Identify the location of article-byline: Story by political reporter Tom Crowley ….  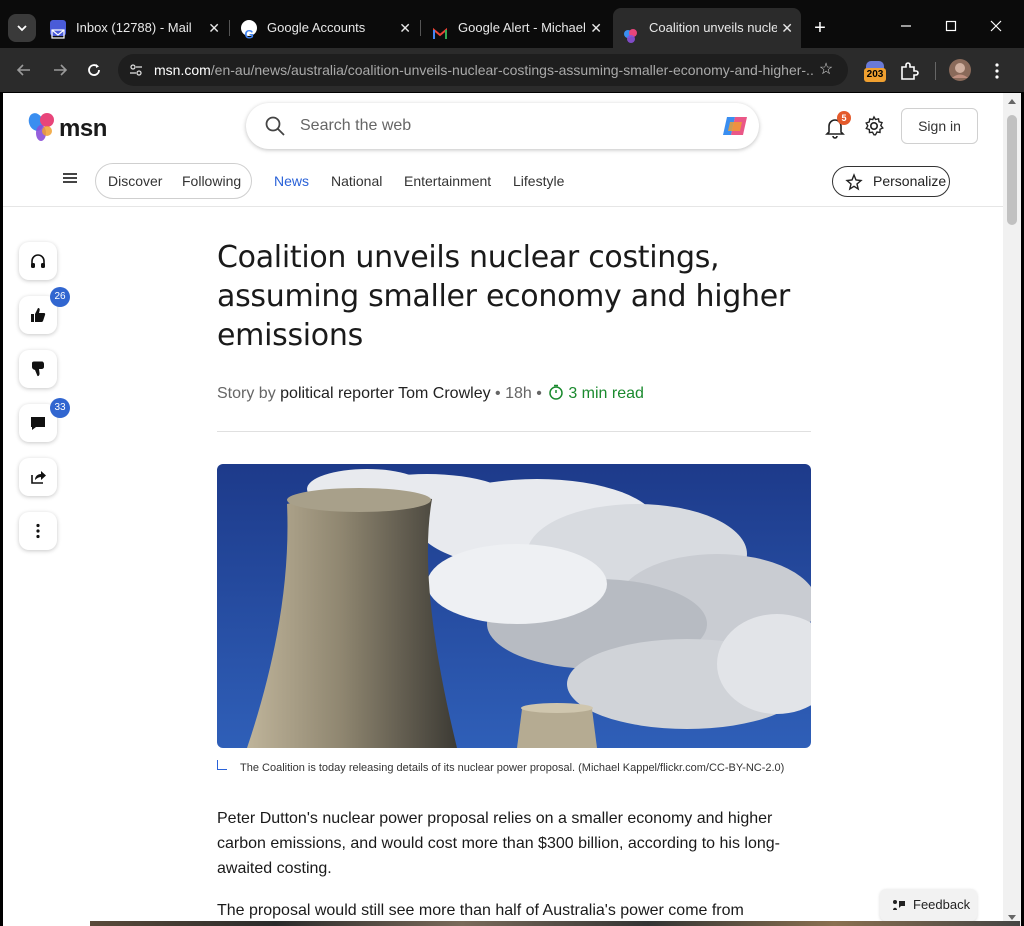
(430, 393).